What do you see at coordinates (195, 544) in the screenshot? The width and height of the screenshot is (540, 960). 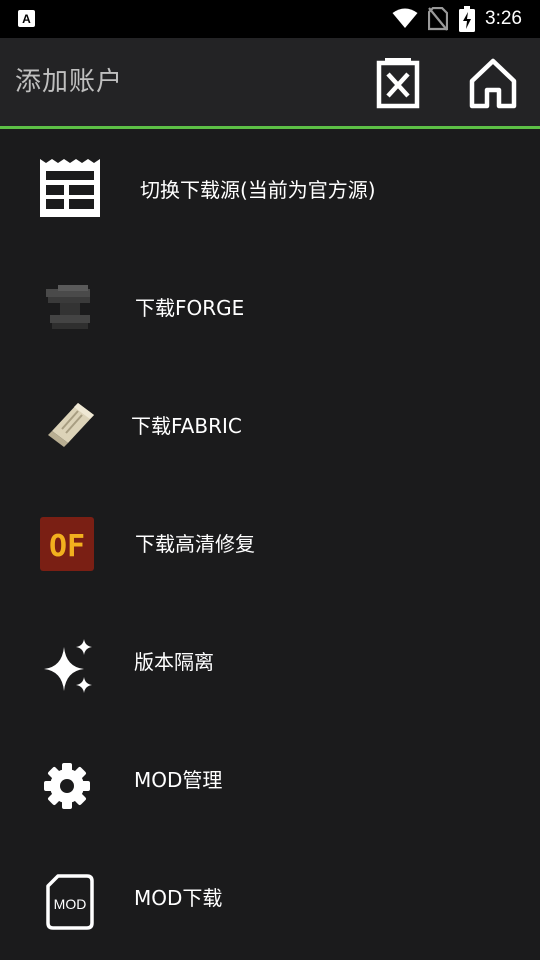 I see `menu-item-label: 下载高清修复` at bounding box center [195, 544].